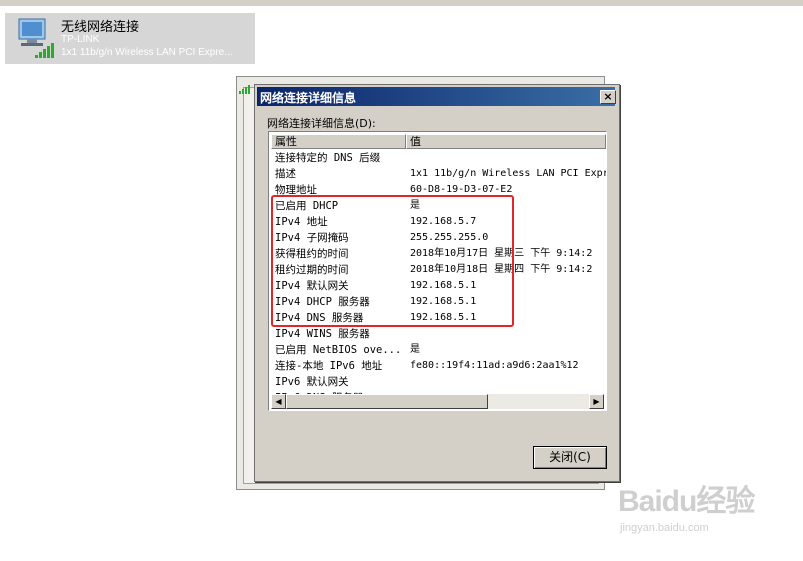  I want to click on row-property: IPv4 地址, so click(301, 222).